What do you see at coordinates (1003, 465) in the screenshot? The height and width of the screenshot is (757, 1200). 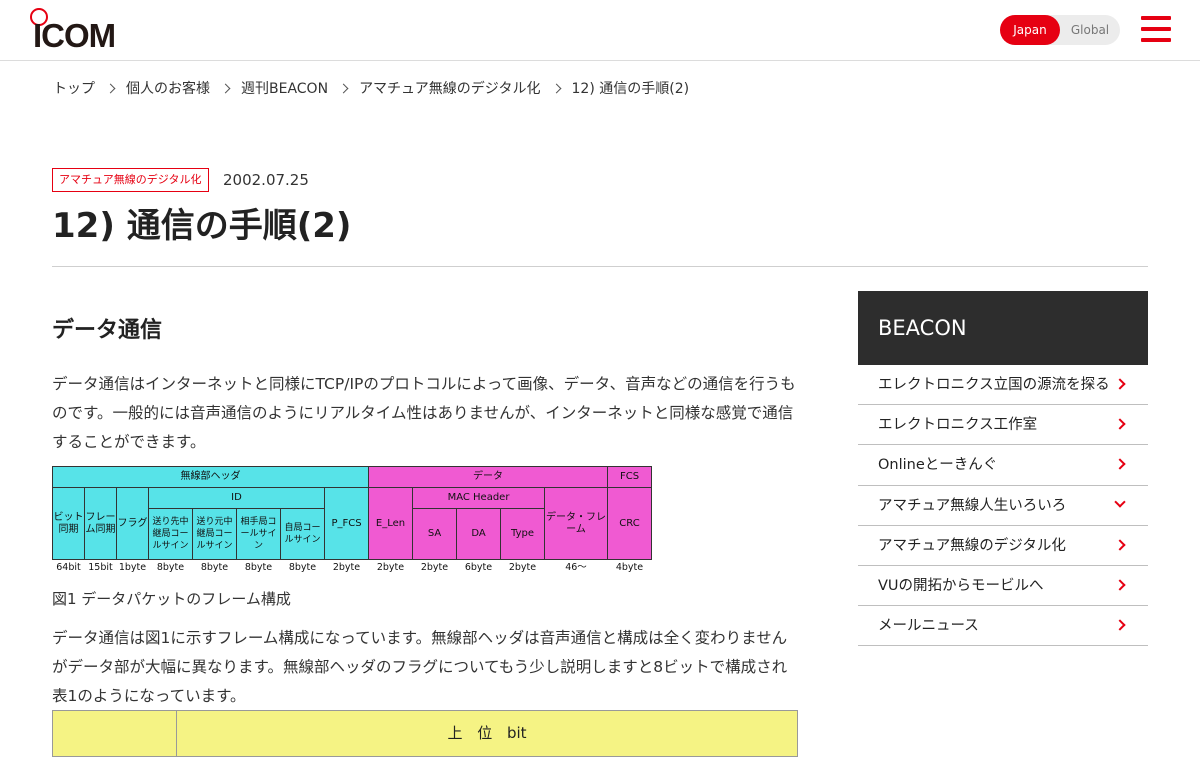 I see `sidebar-item: Onlineとーきんぐ` at bounding box center [1003, 465].